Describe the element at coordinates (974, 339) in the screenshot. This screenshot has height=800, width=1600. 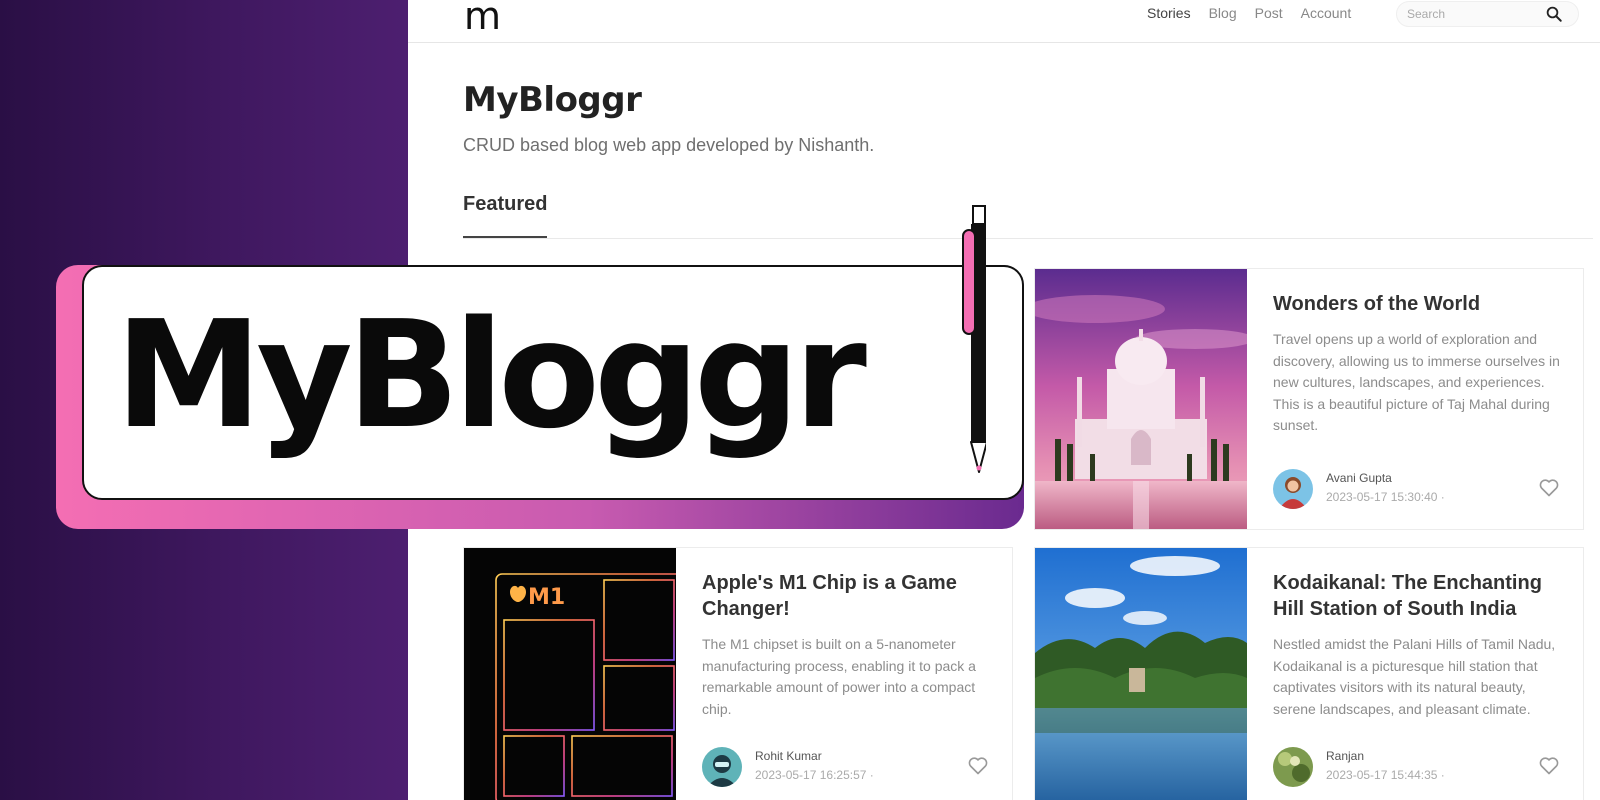
I see `pen-icon` at that location.